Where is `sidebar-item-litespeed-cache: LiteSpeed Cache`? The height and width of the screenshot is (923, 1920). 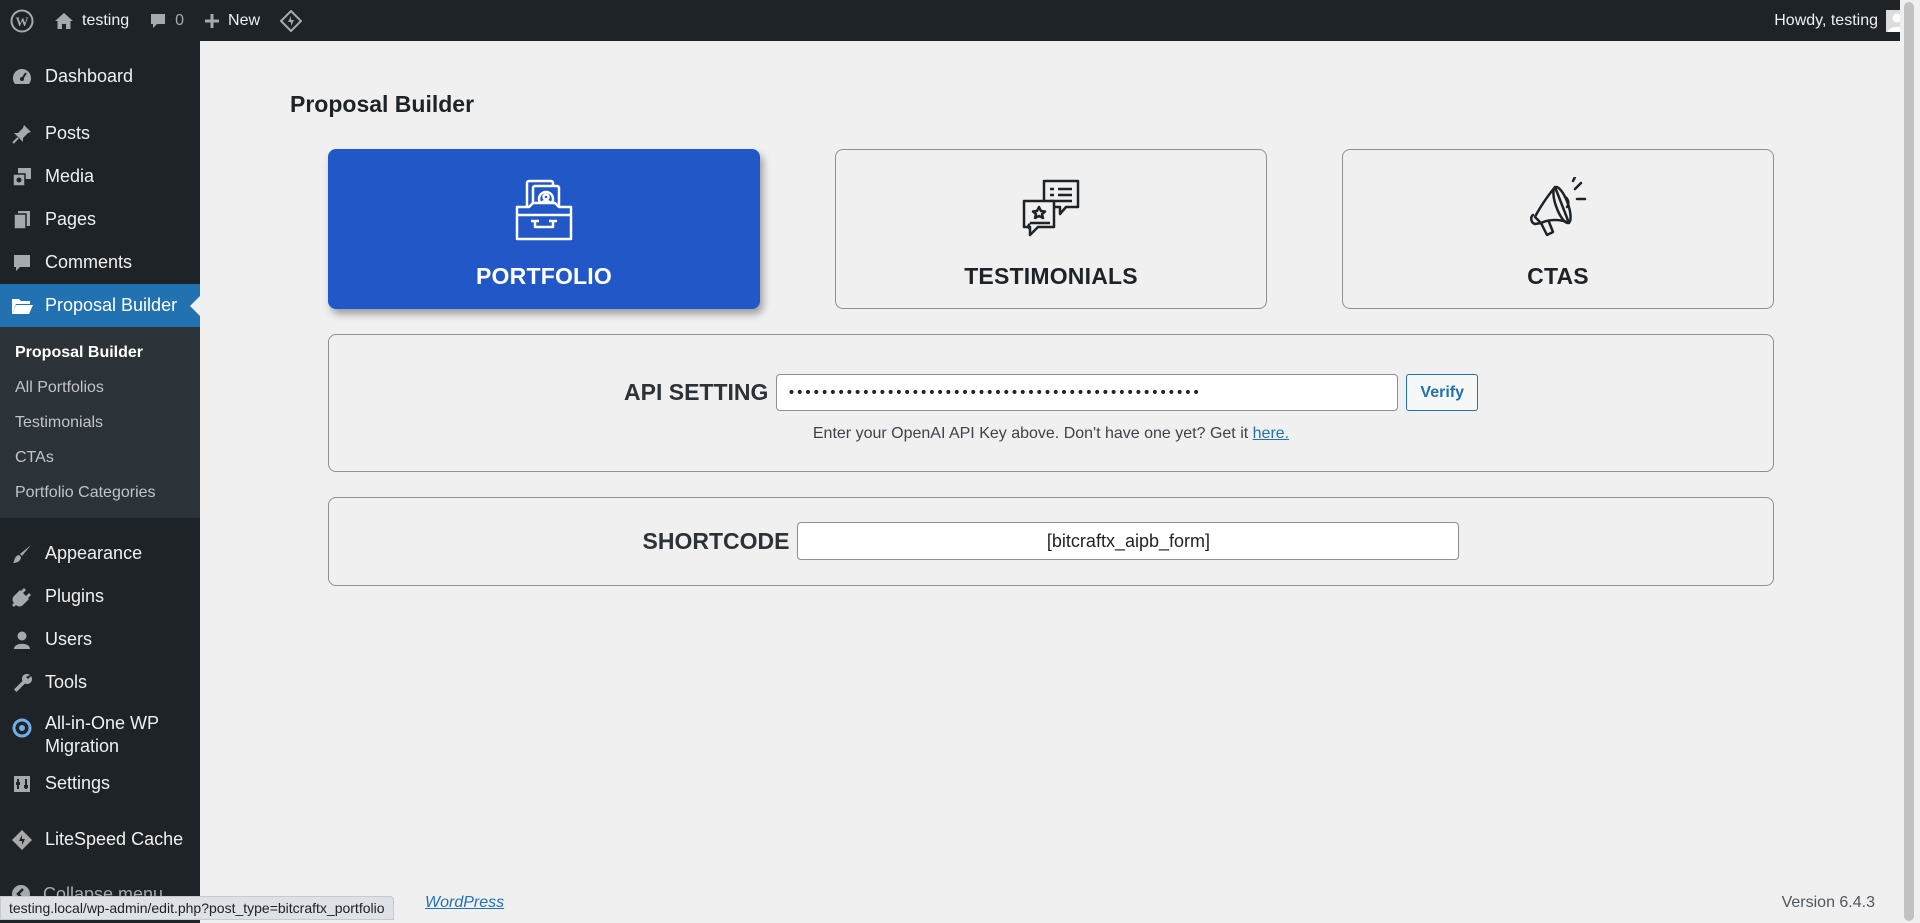 sidebar-item-litespeed-cache: LiteSpeed Cache is located at coordinates (100, 839).